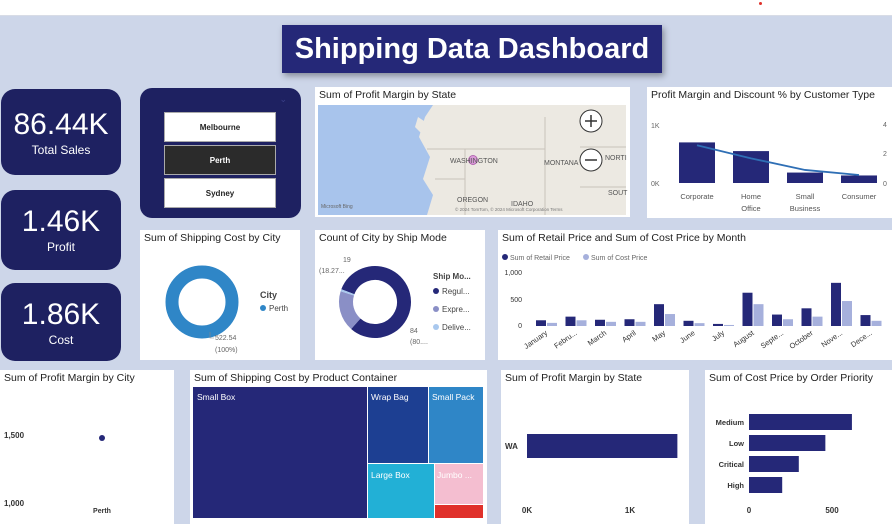 This screenshot has width=892, height=524. What do you see at coordinates (347, 260) in the screenshot?
I see `data-label: 19` at bounding box center [347, 260].